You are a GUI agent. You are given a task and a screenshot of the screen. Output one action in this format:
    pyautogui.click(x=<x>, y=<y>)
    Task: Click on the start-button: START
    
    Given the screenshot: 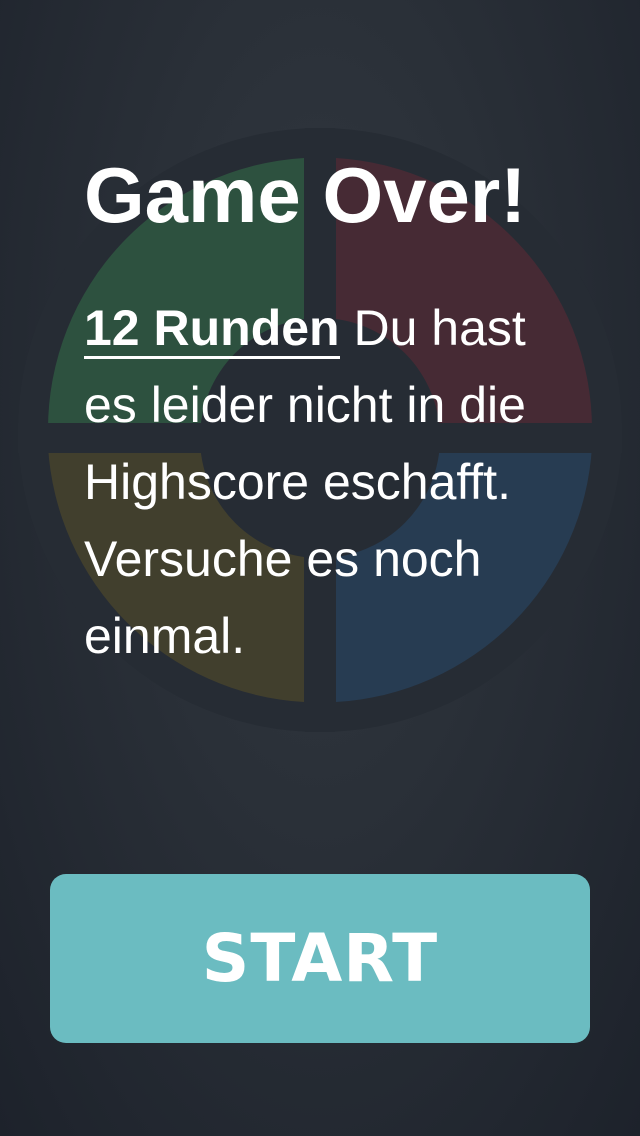 What is the action you would take?
    pyautogui.click(x=320, y=958)
    